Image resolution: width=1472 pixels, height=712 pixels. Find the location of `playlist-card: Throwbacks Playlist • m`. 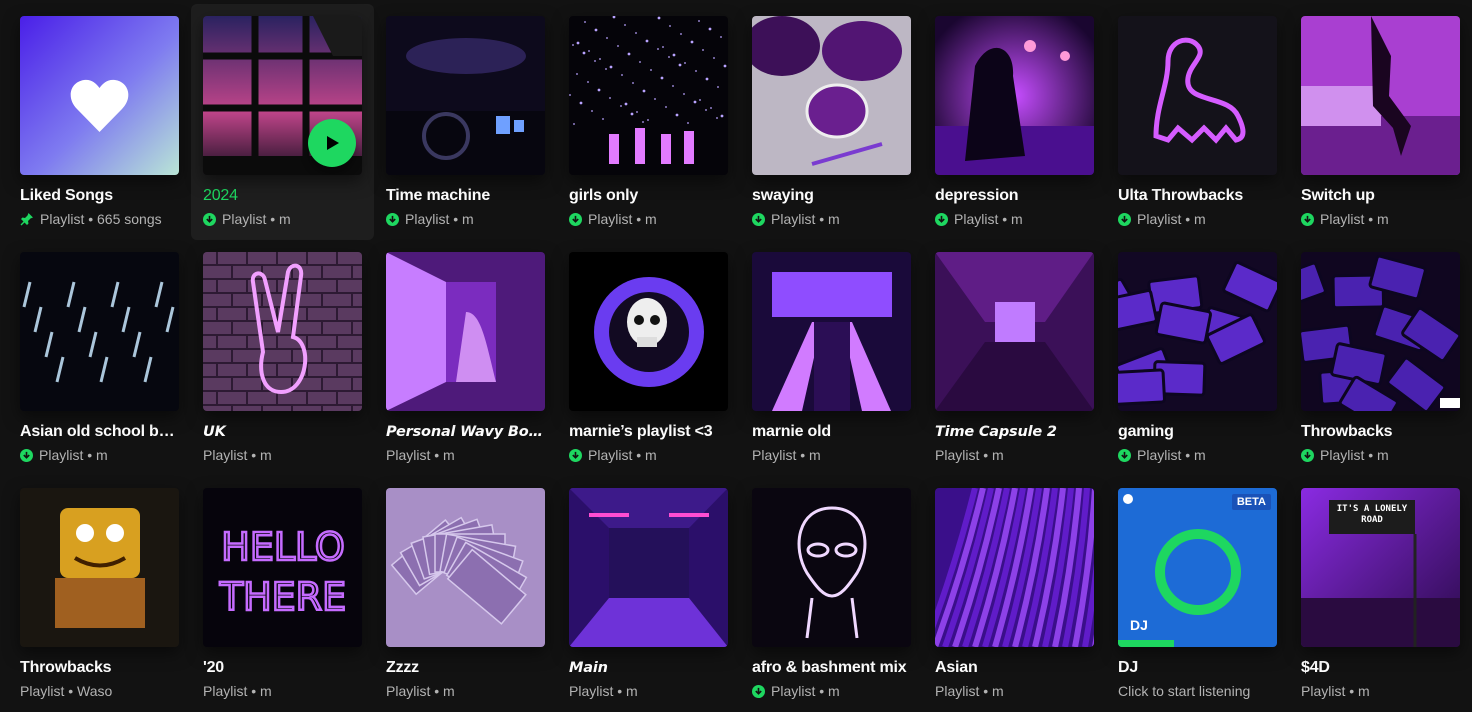

playlist-card: Throwbacks Playlist • m is located at coordinates (1380, 358).